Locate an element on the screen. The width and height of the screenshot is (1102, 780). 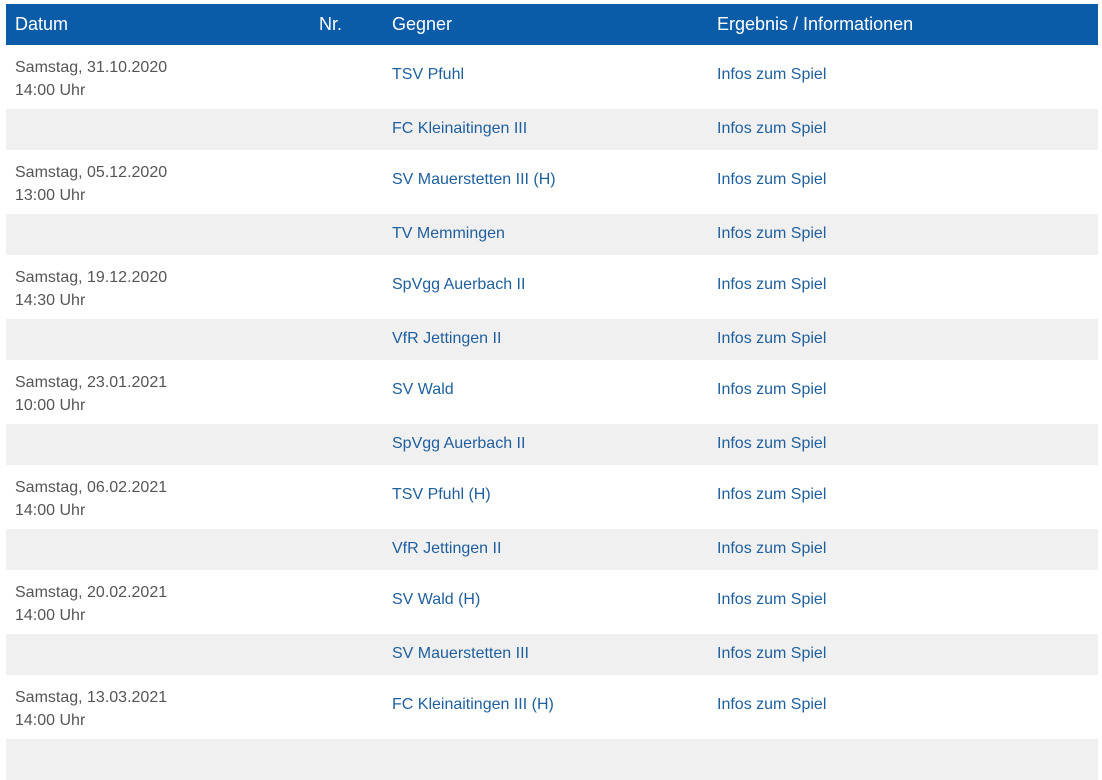
opponent-link: SV Mauerstetten III is located at coordinates (460, 654).